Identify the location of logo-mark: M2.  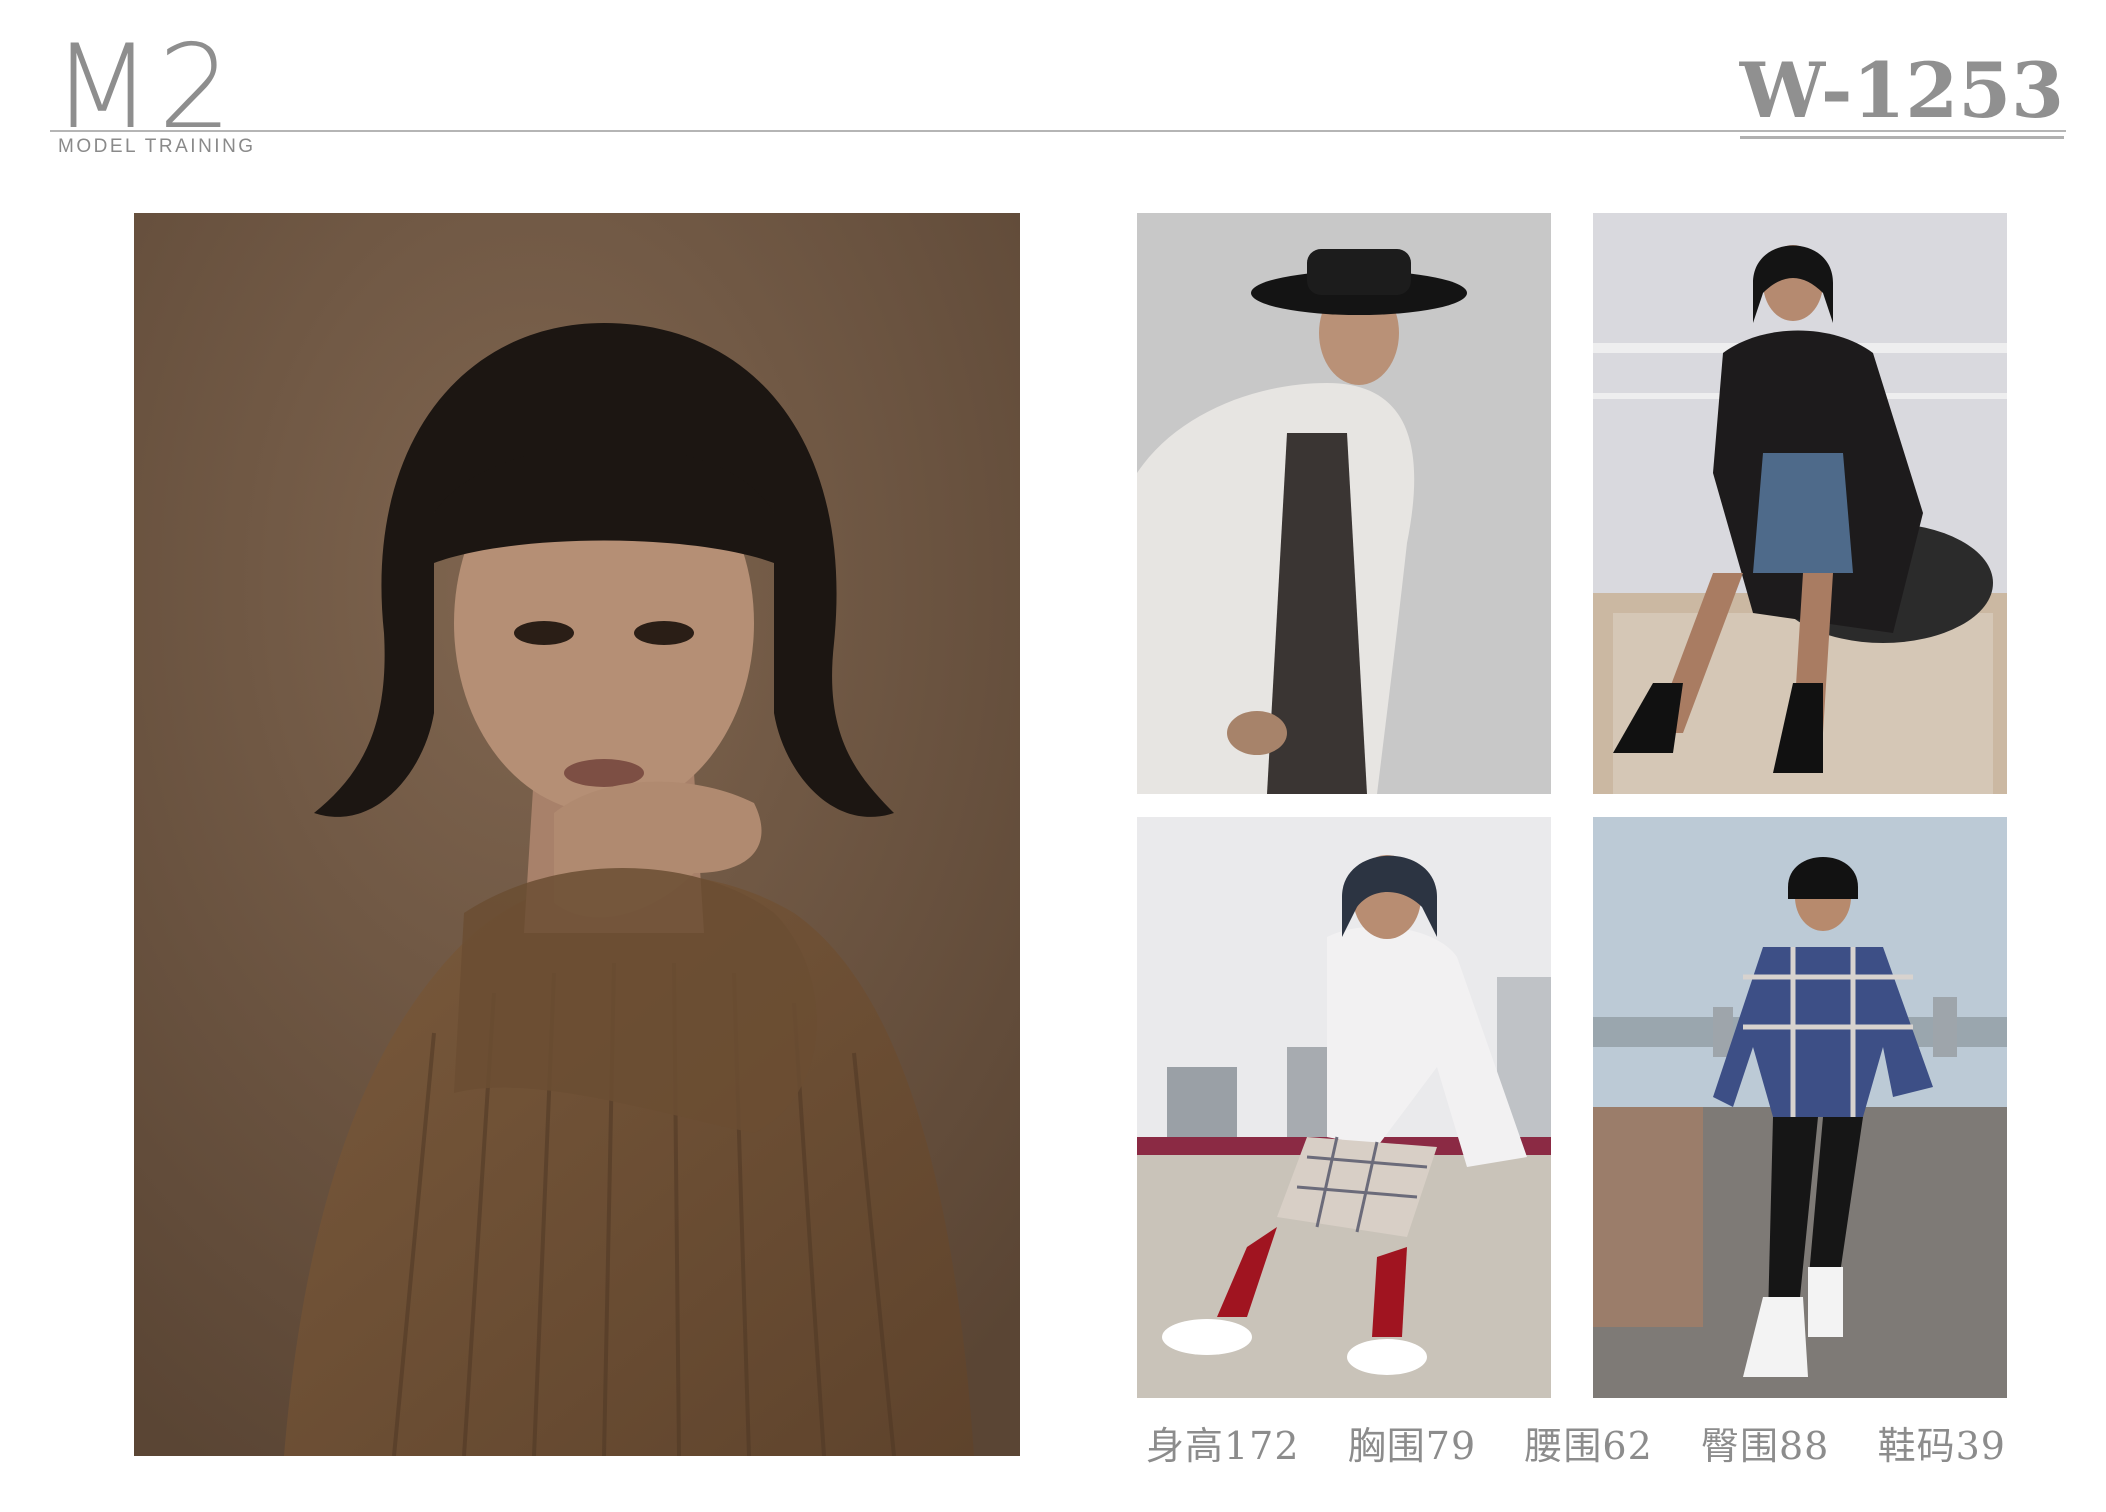
(145, 87).